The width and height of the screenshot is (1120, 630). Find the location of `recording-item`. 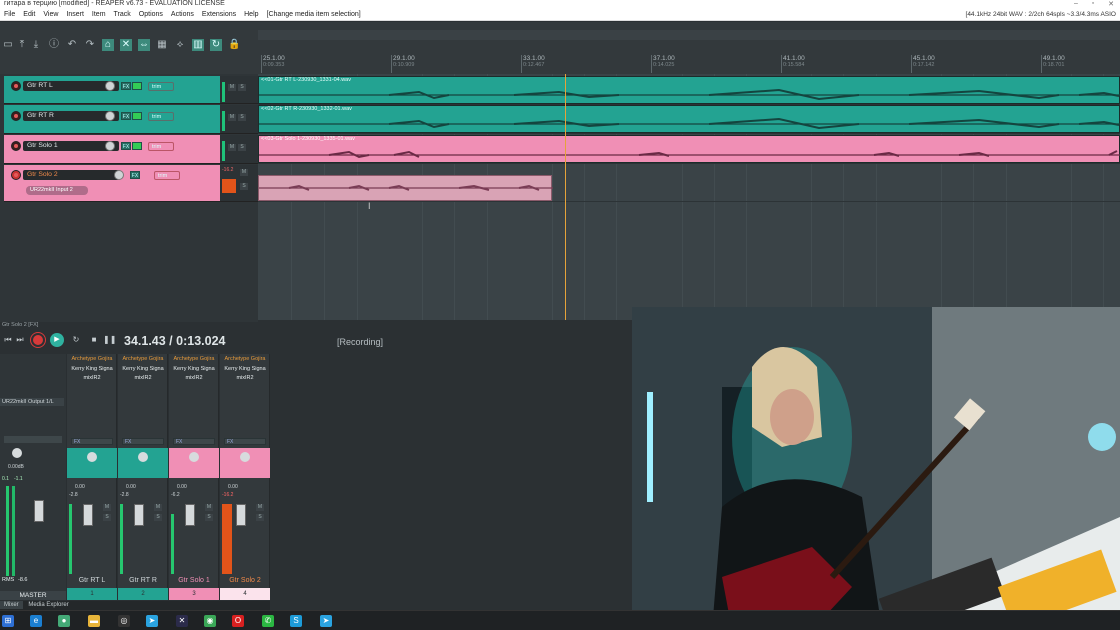

recording-item is located at coordinates (405, 188).